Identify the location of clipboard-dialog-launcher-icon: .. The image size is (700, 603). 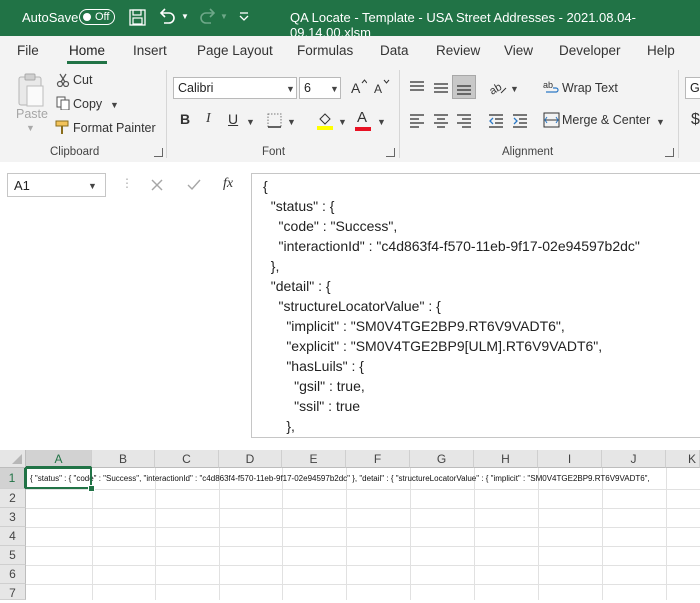
(158, 152).